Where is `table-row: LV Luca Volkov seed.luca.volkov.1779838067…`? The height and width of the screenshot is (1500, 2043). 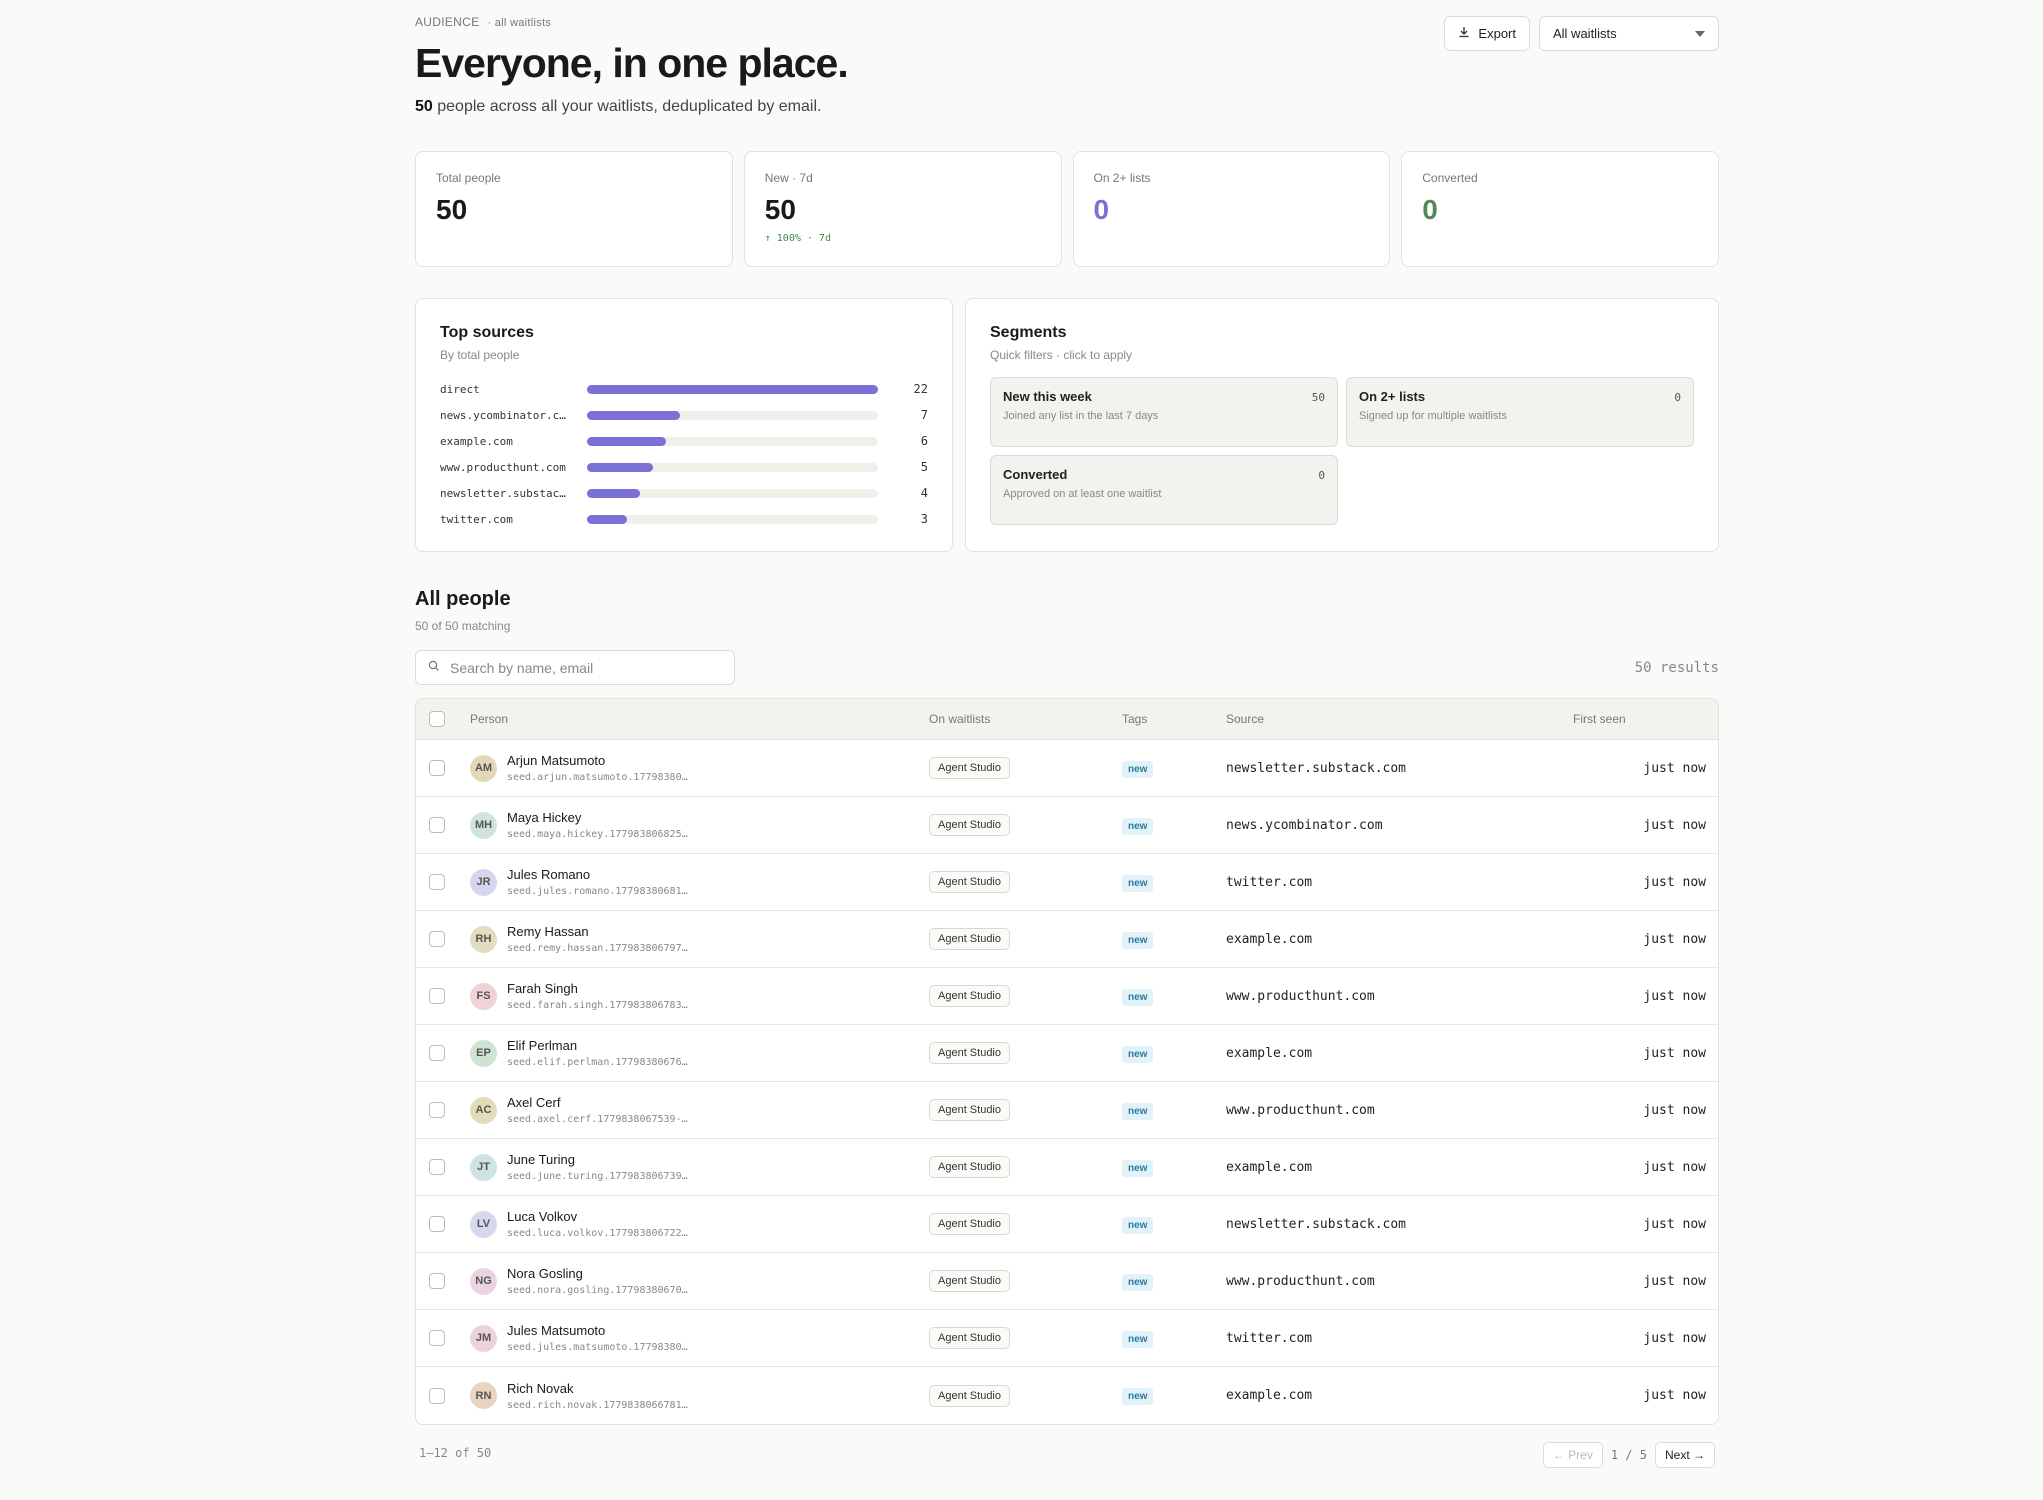 table-row: LV Luca Volkov seed.luca.volkov.1779838067… is located at coordinates (1067, 1224).